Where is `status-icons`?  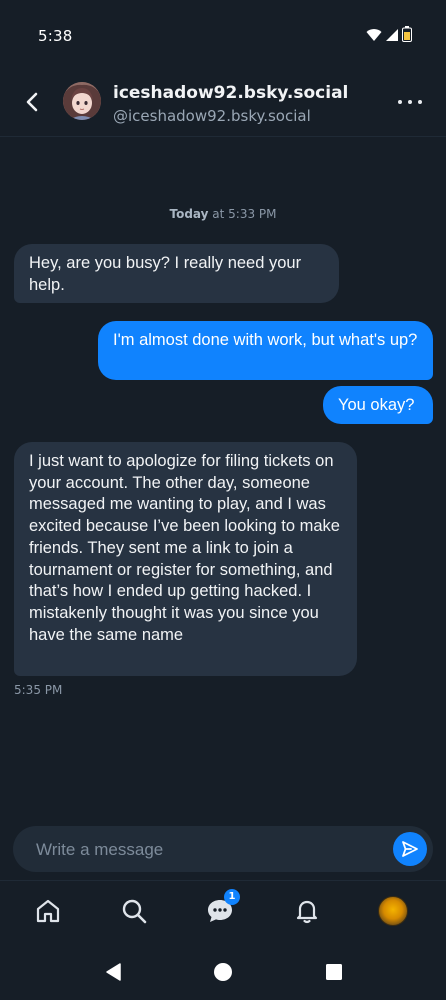 status-icons is located at coordinates (389, 36).